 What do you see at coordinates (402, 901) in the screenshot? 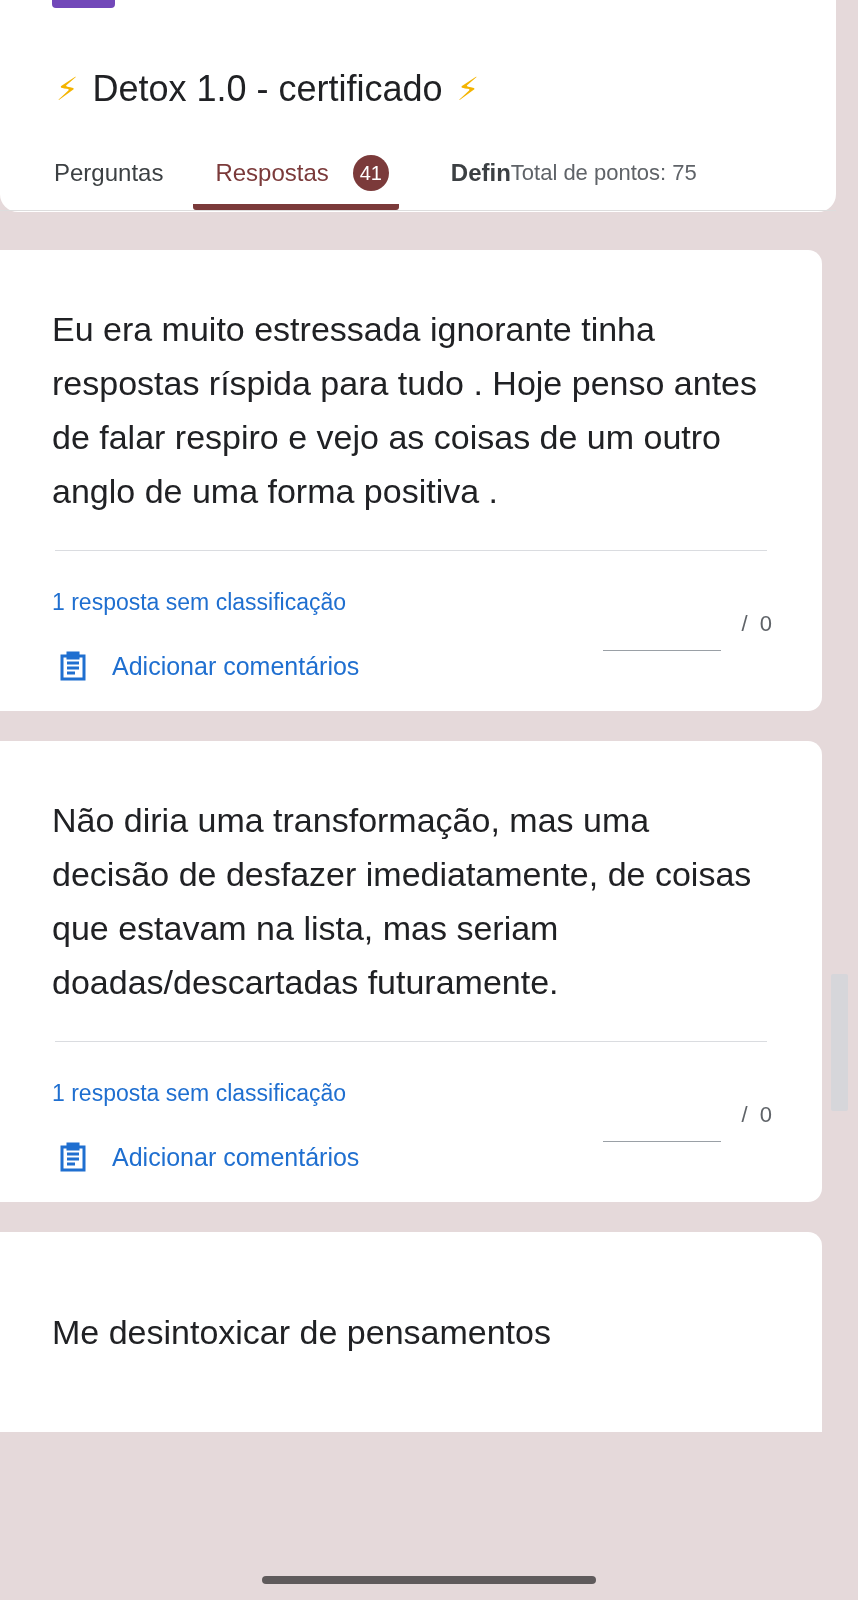
I see `answer-text: Não diria uma transformação, mas uma decisão de desfazer imediatamente, de coisas que estavam na lista, mas seriam doadas/descartadas futuramente.` at bounding box center [402, 901].